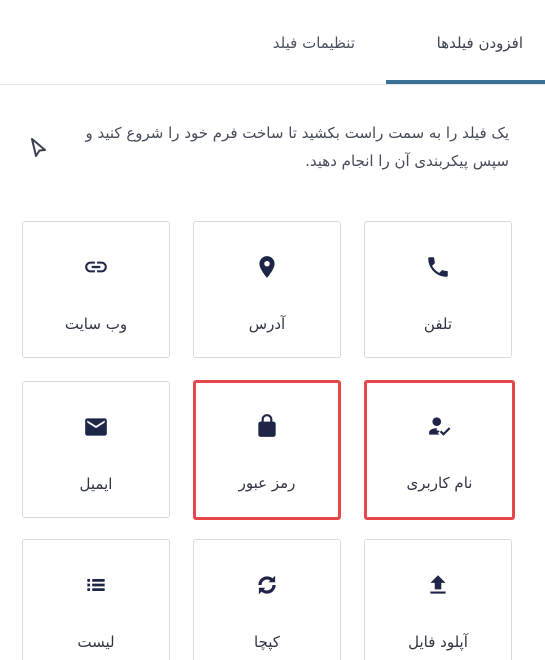 The image size is (545, 660). What do you see at coordinates (267, 289) in the screenshot?
I see `field-card-address: آدرس` at bounding box center [267, 289].